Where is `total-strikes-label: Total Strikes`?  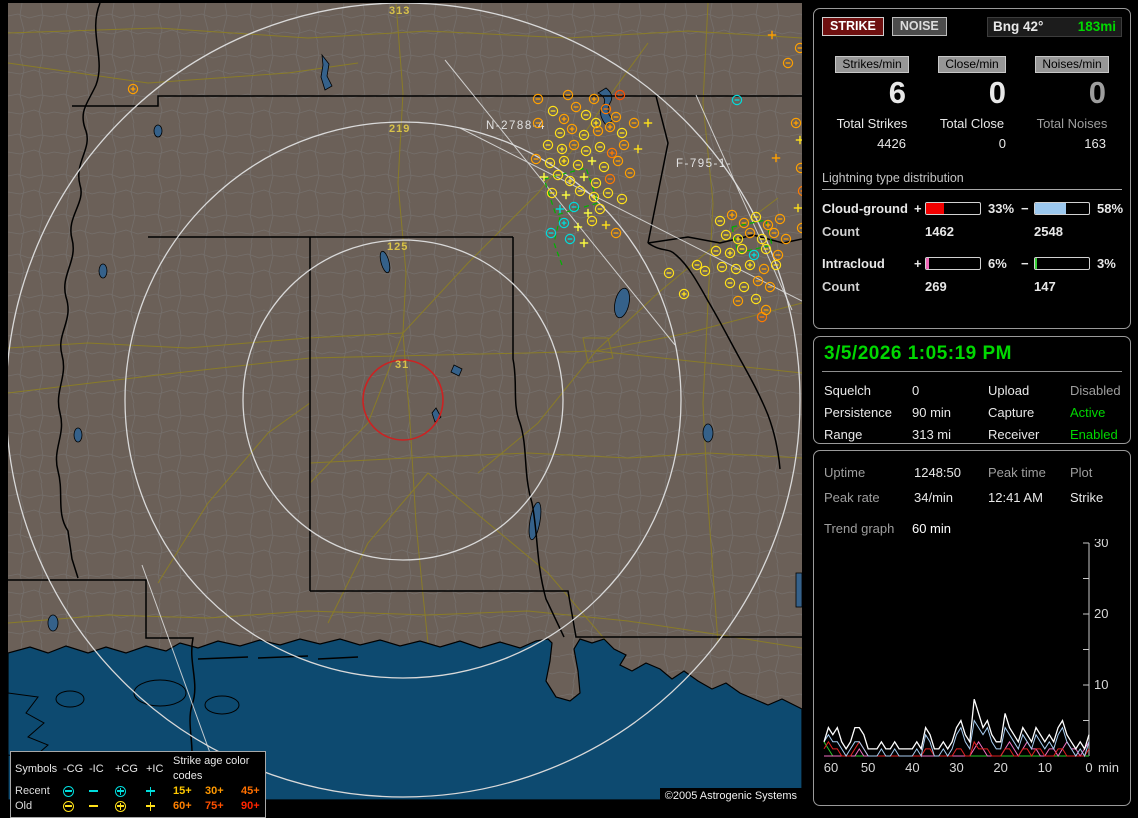 total-strikes-label: Total Strikes is located at coordinates (872, 123).